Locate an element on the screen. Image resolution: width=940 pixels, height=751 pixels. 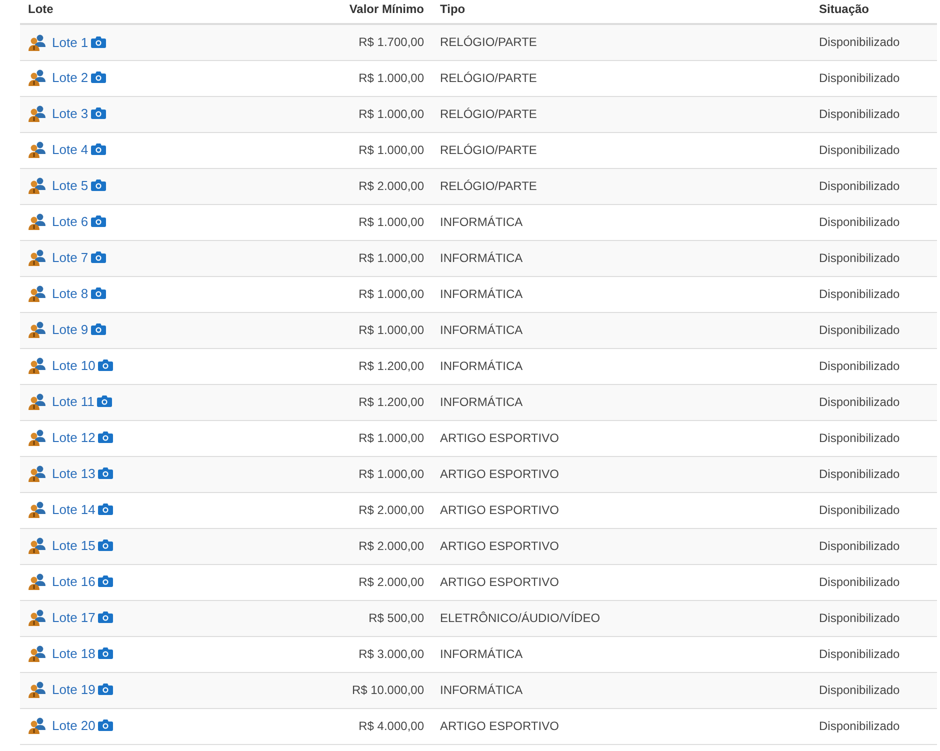
lot-link: Lote 6 is located at coordinates (70, 222).